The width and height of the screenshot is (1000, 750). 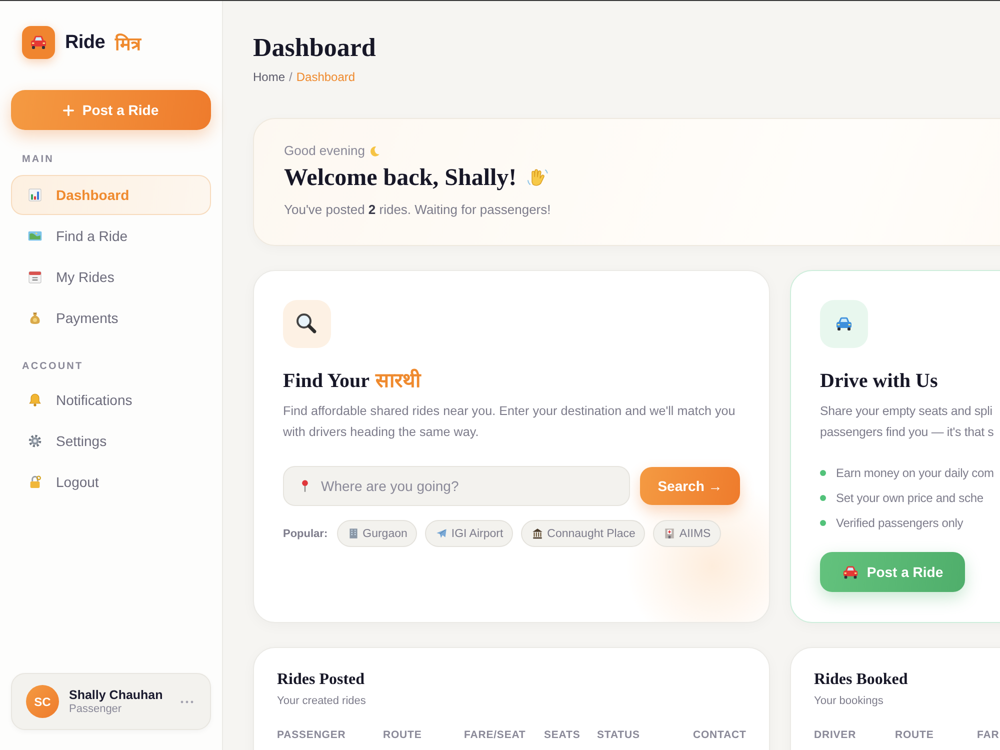 I want to click on place-chip: Gurgaon, so click(x=377, y=533).